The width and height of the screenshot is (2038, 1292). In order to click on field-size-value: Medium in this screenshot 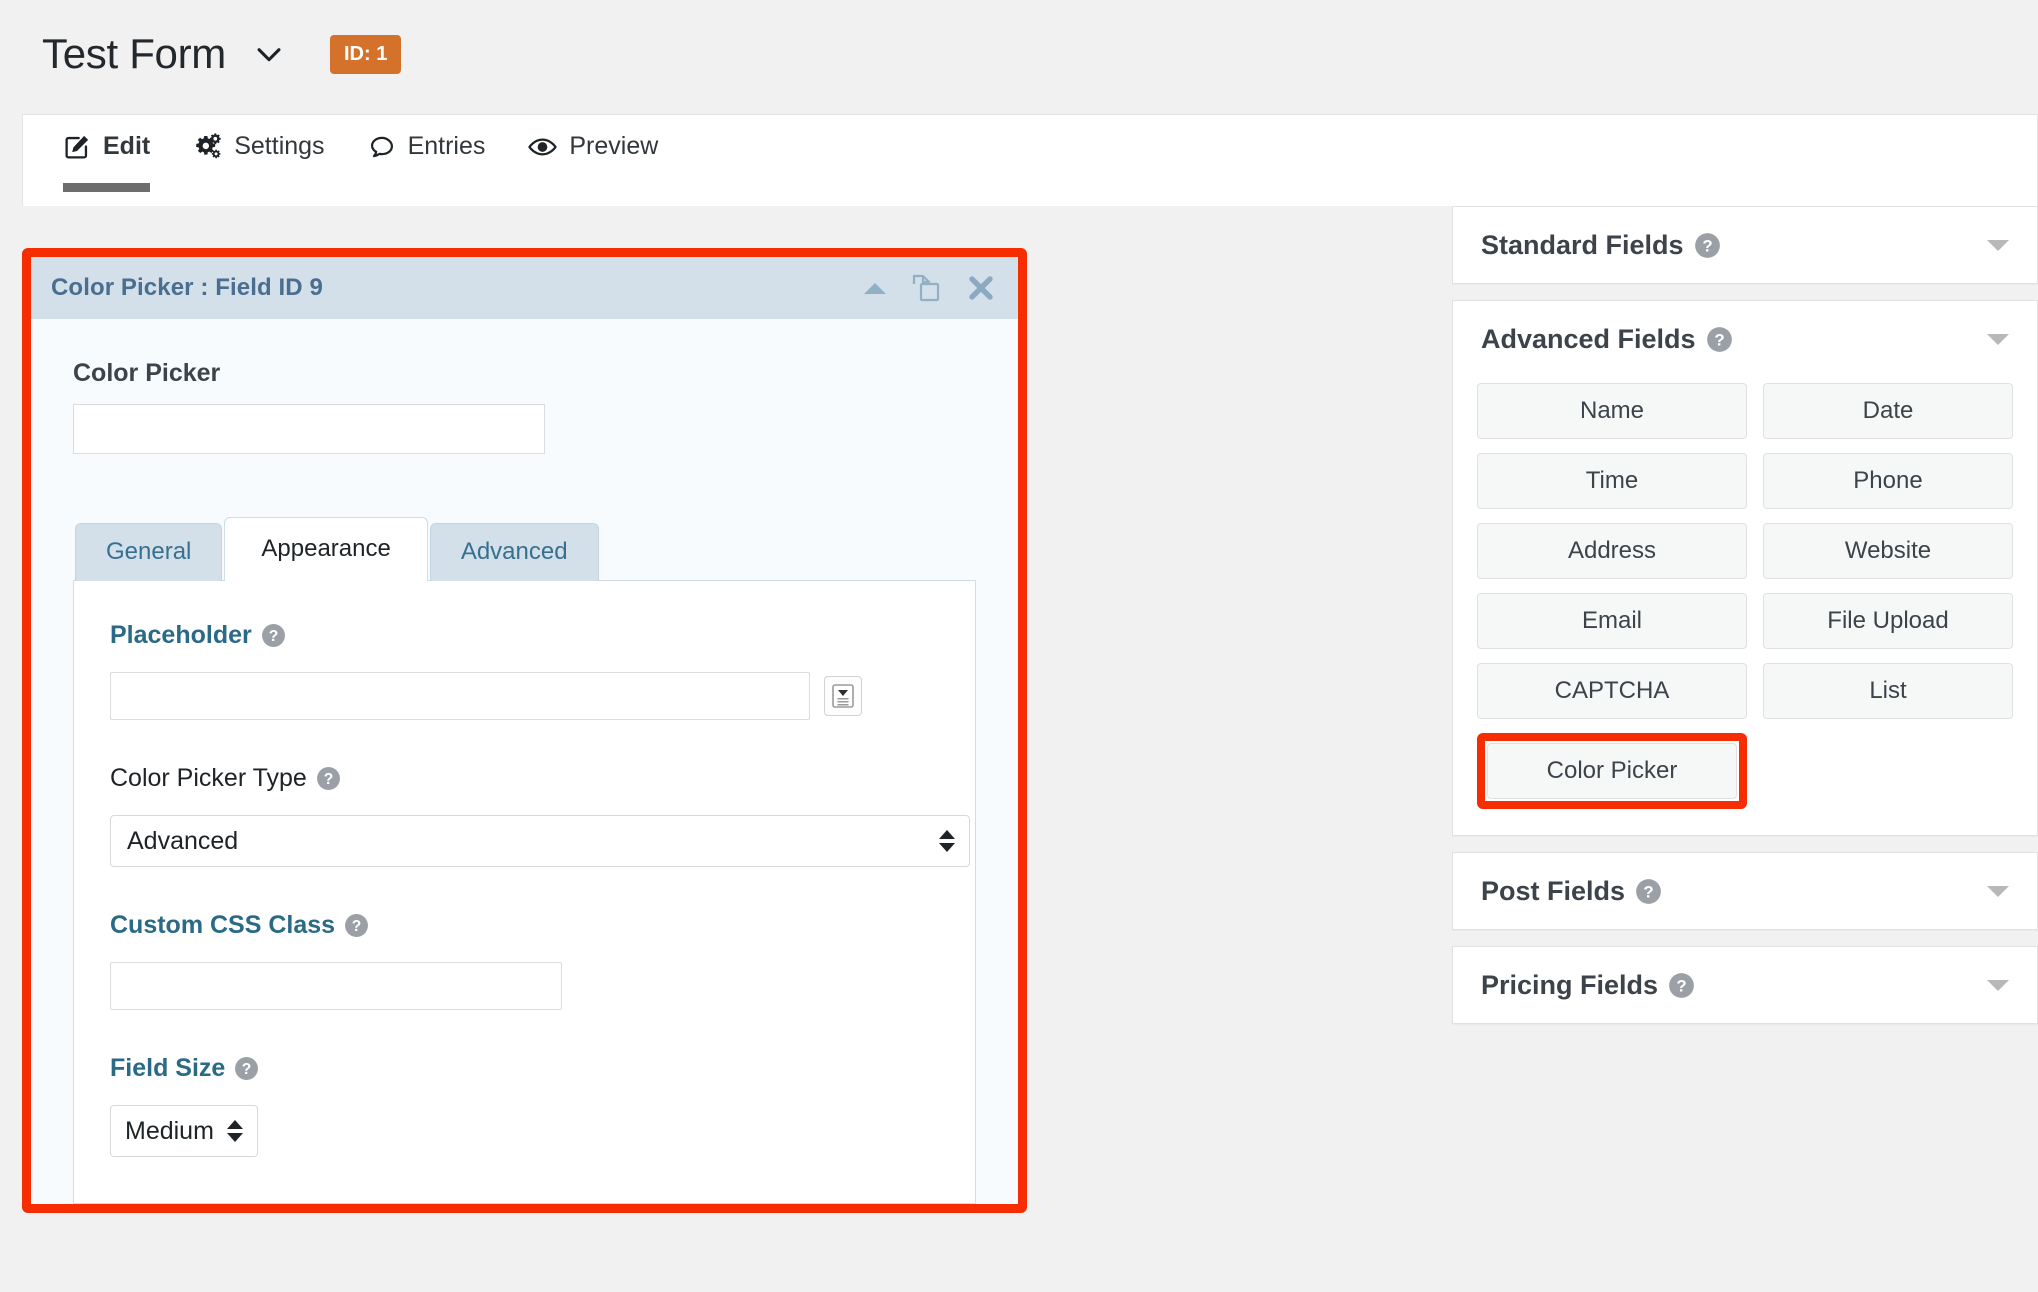, I will do `click(169, 1130)`.